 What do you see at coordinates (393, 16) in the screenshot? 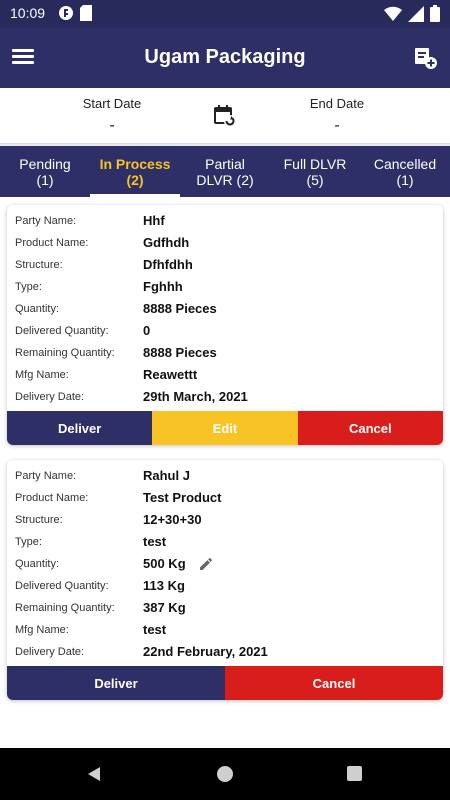
I see `wifi-icon` at bounding box center [393, 16].